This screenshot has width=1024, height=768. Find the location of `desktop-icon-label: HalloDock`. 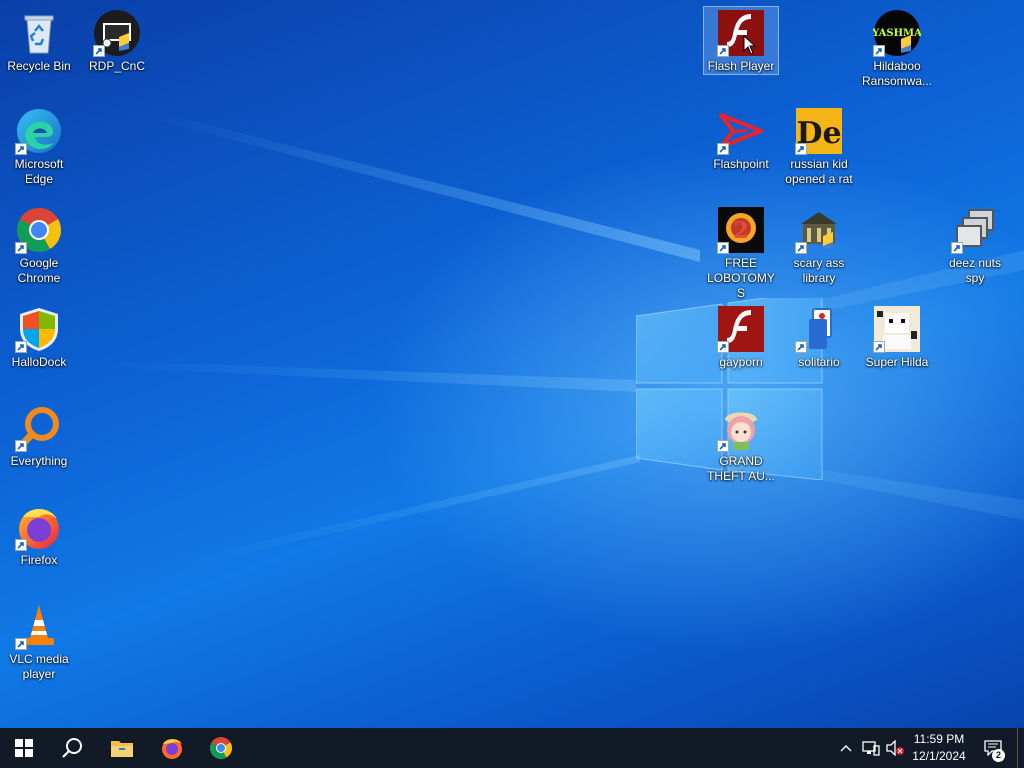

desktop-icon-label: HalloDock is located at coordinates (39, 362).